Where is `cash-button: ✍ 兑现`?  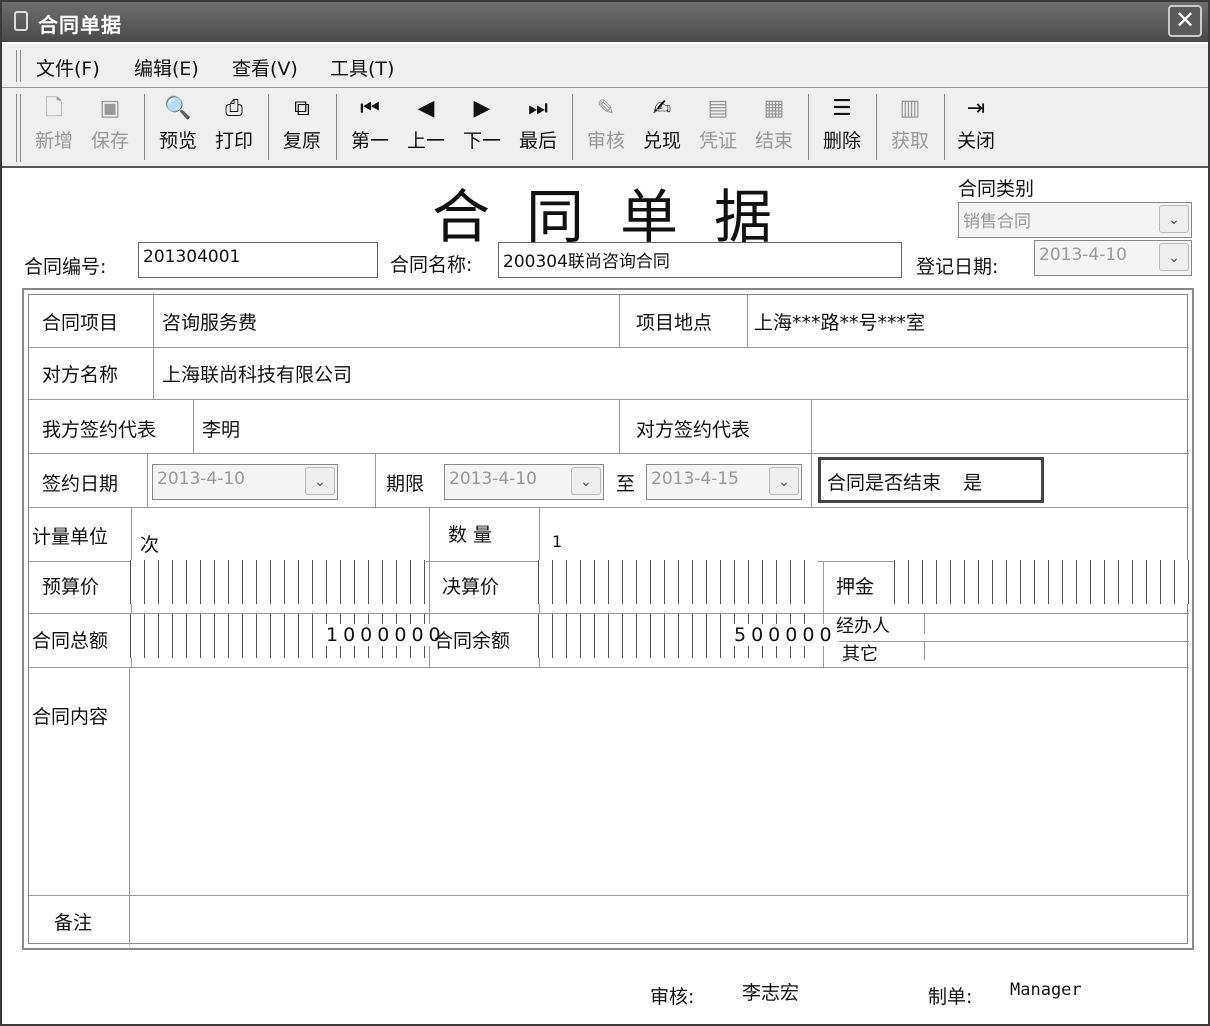
cash-button: ✍ 兑现 is located at coordinates (662, 128).